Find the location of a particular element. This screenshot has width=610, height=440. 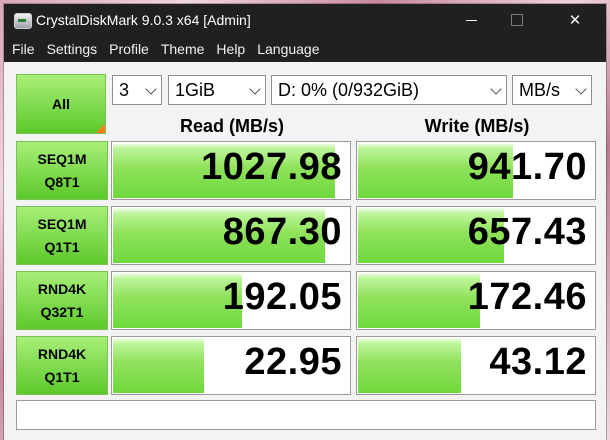

maximize-button is located at coordinates (517, 20).